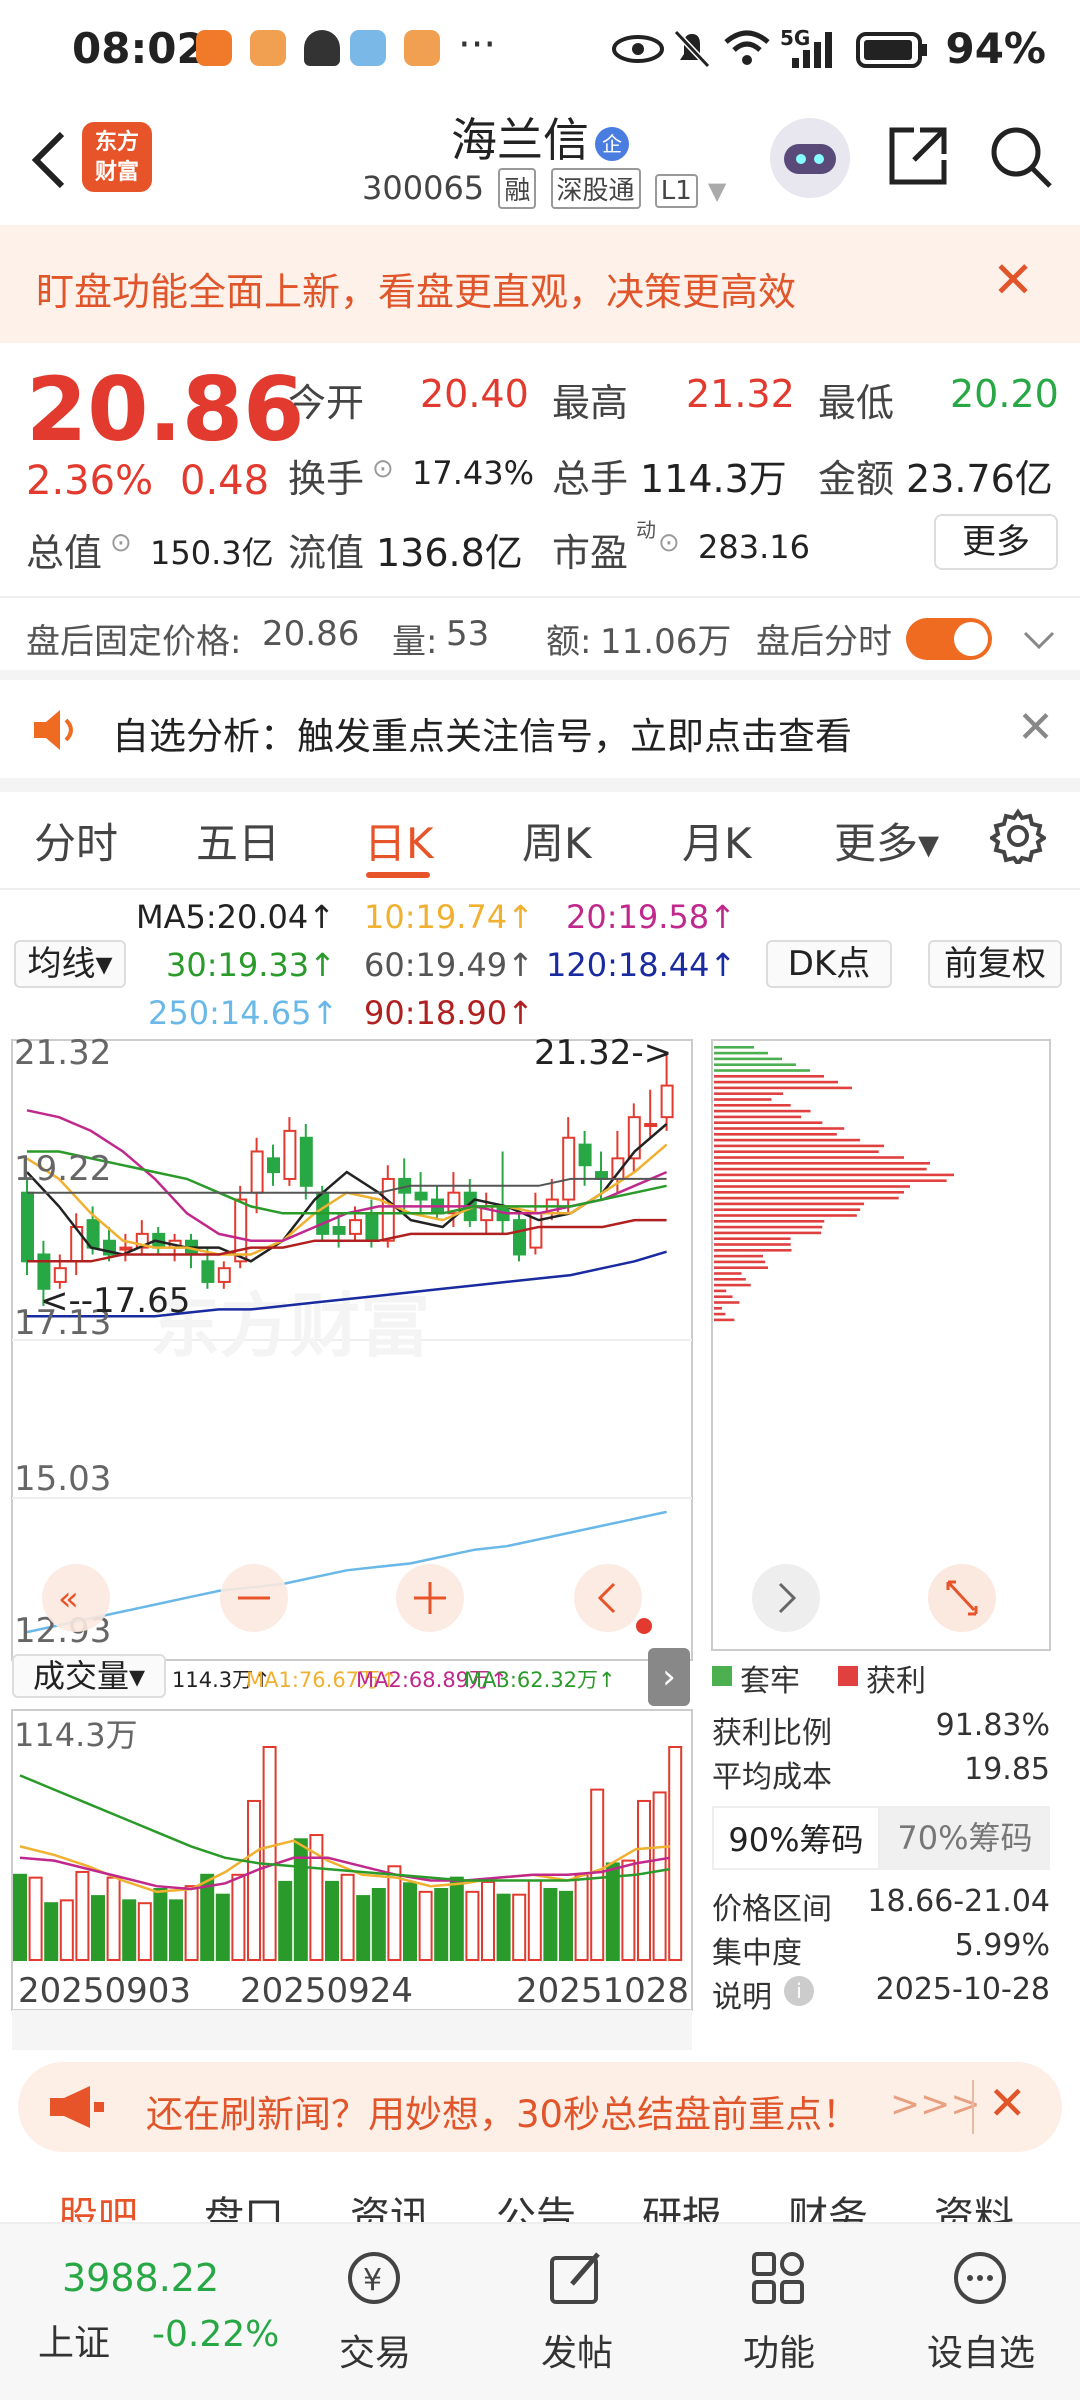 The height and width of the screenshot is (2400, 1080). Describe the element at coordinates (796, 1838) in the screenshot. I see `tab-chip-90: 90%筹码` at that location.